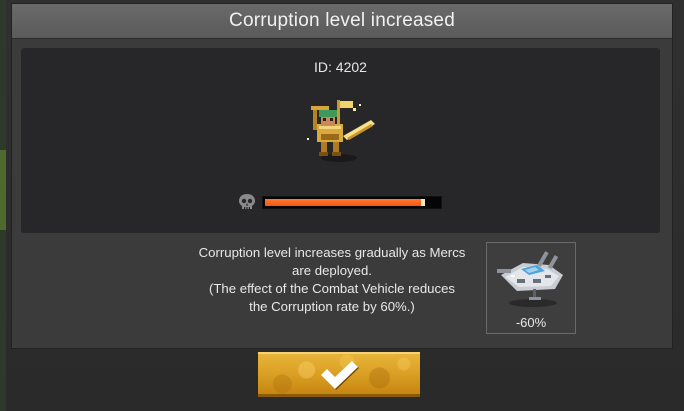 This screenshot has width=684, height=411. What do you see at coordinates (340, 67) in the screenshot?
I see `merc-id: ID: 4202` at bounding box center [340, 67].